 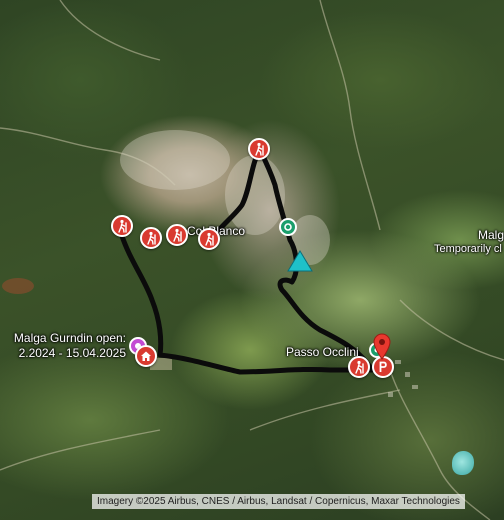 I want to click on home-icon, so click(x=146, y=356).